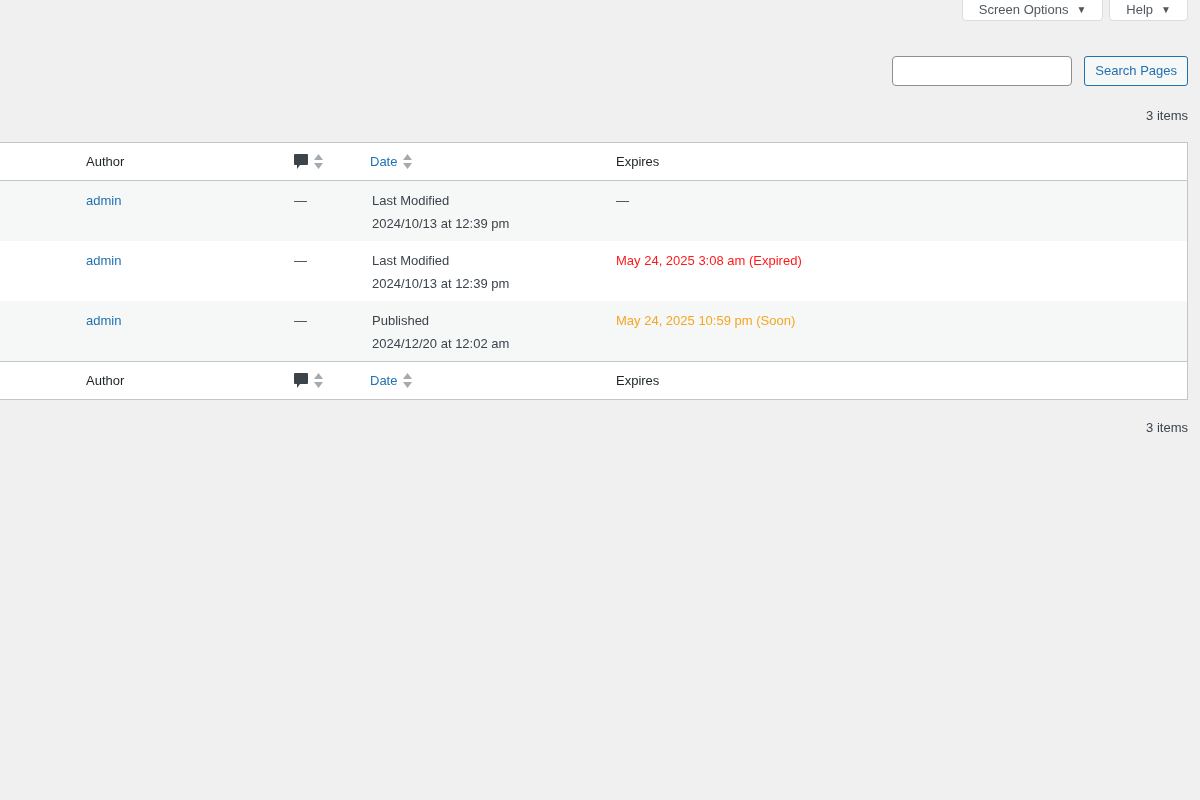  What do you see at coordinates (1148, 10) in the screenshot?
I see `dropdown-button: Help ▼` at bounding box center [1148, 10].